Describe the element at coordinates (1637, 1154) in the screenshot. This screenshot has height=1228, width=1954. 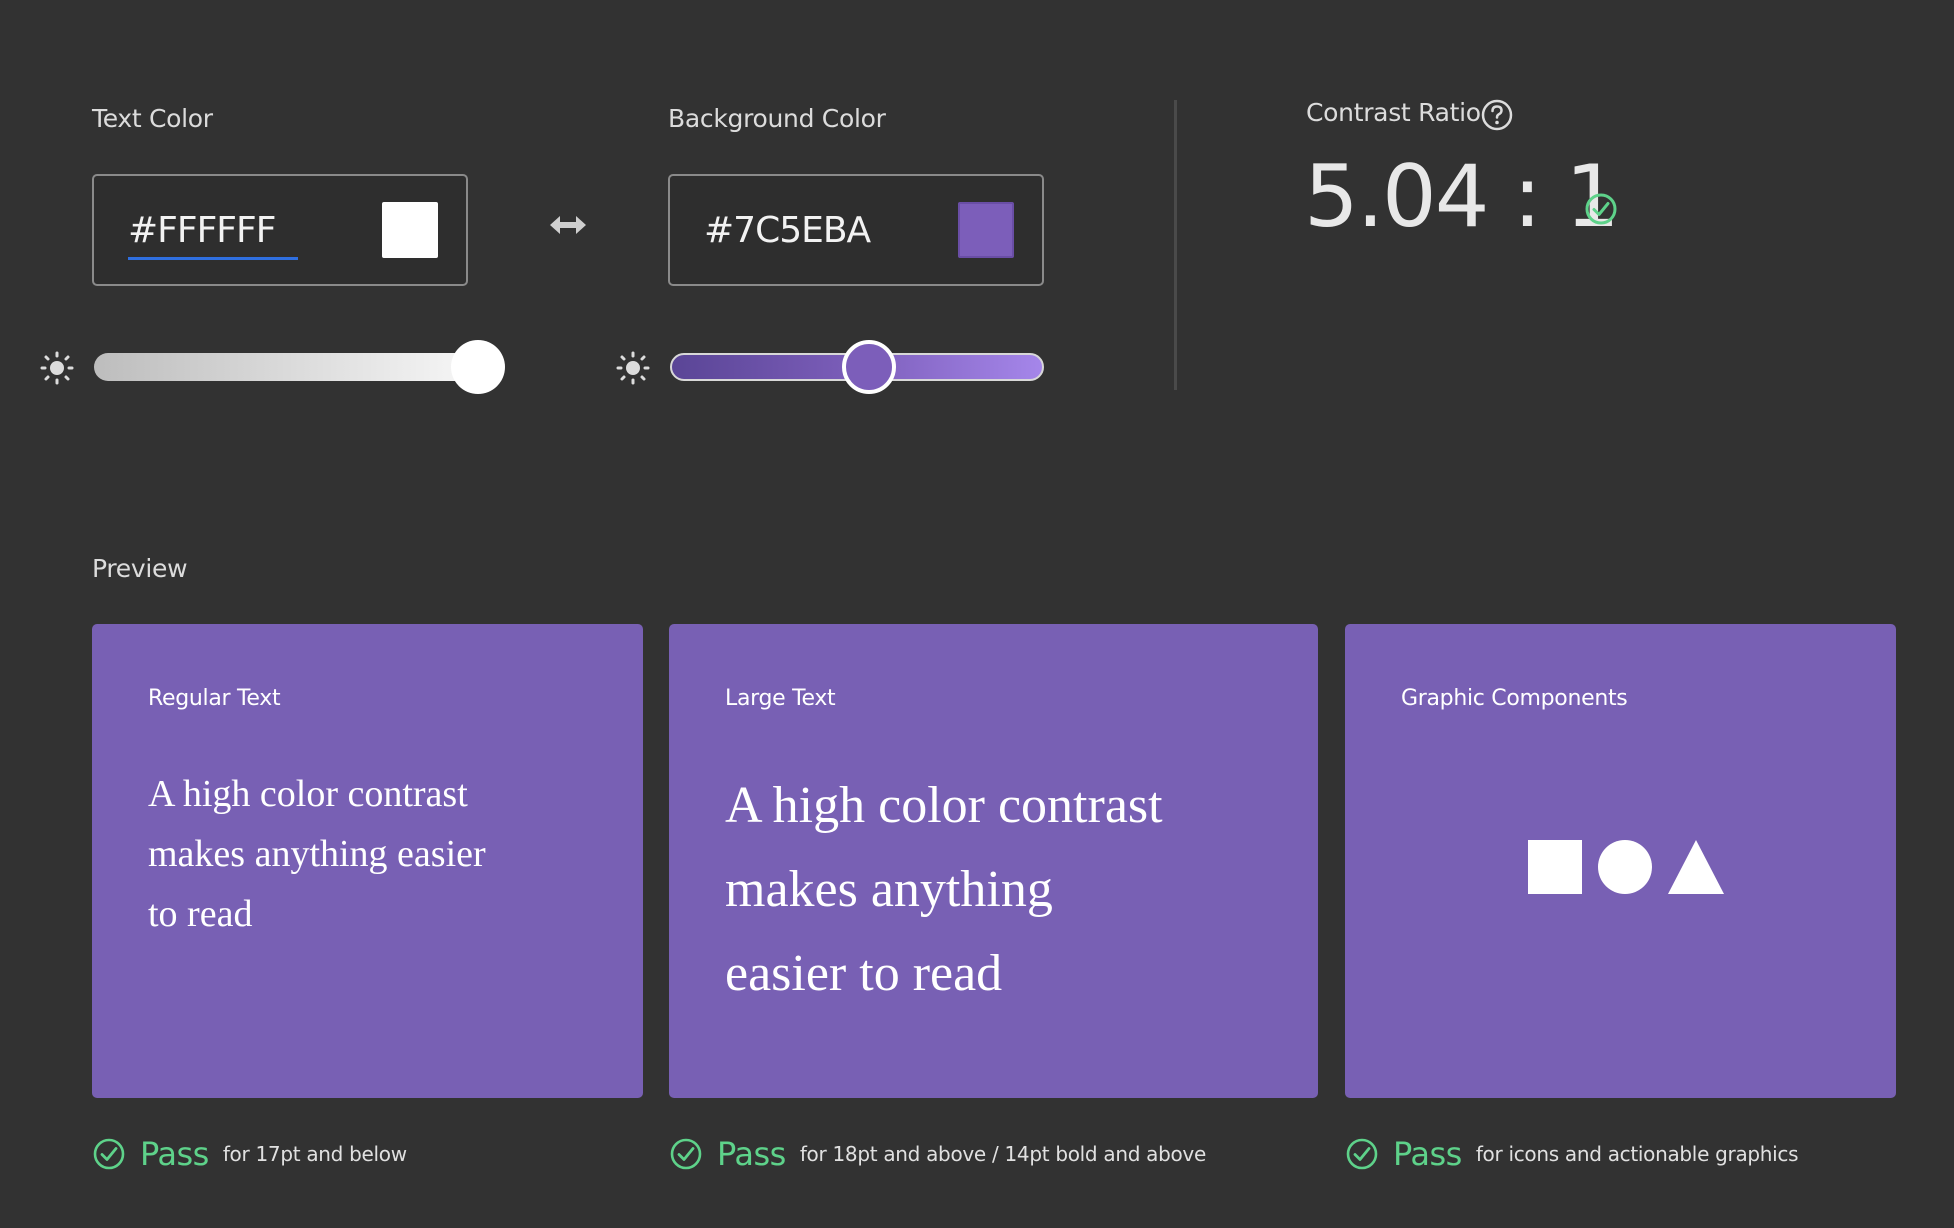
I see `pass-description: for icons and actionable graphics` at that location.